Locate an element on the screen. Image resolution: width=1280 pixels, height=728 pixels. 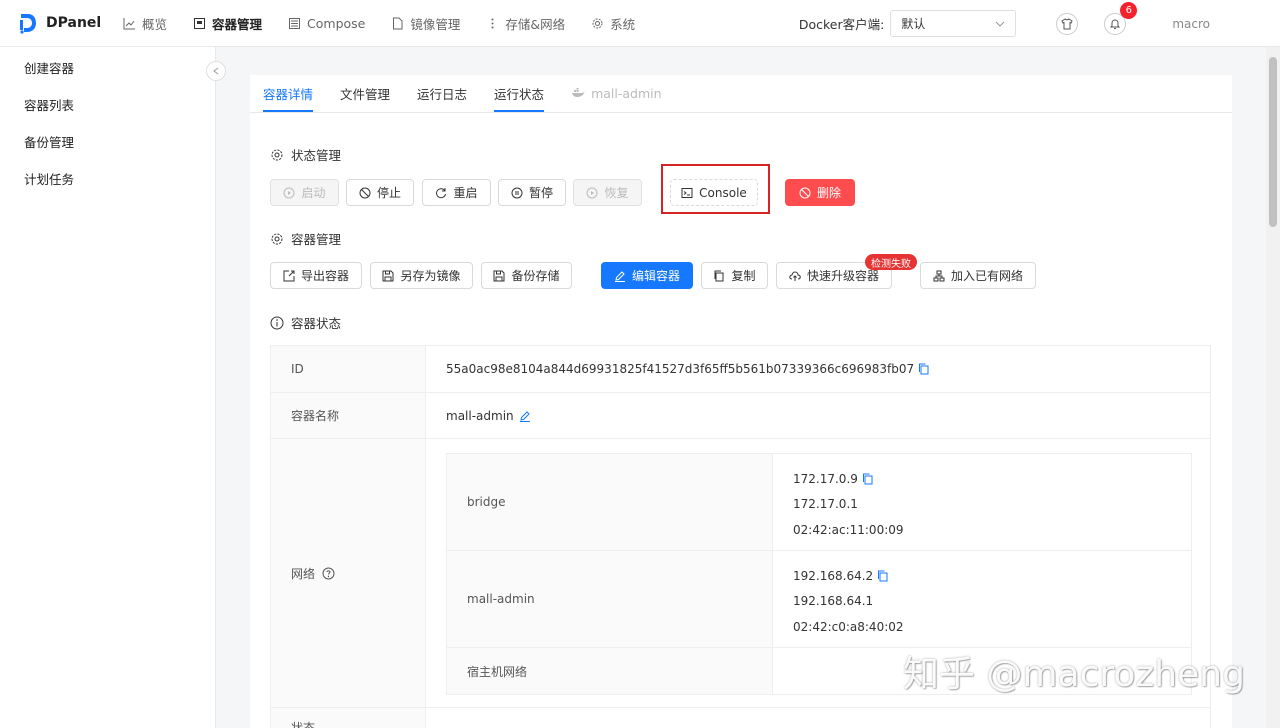
app-name: DPanel is located at coordinates (74, 23).